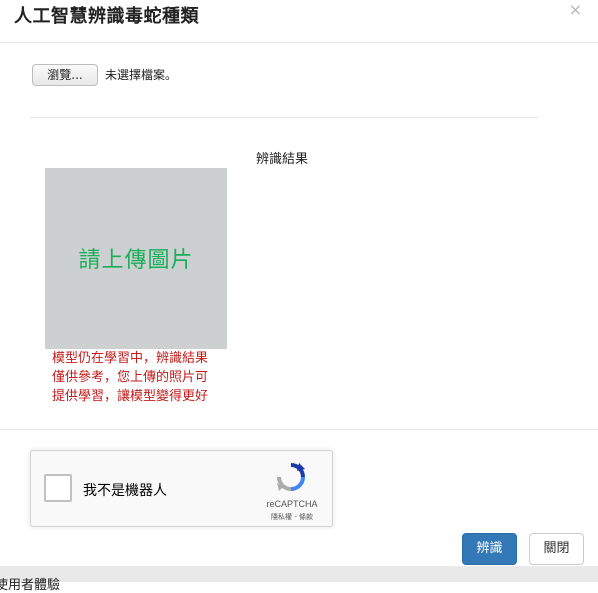  I want to click on result-heading: 辨識結果, so click(282, 159).